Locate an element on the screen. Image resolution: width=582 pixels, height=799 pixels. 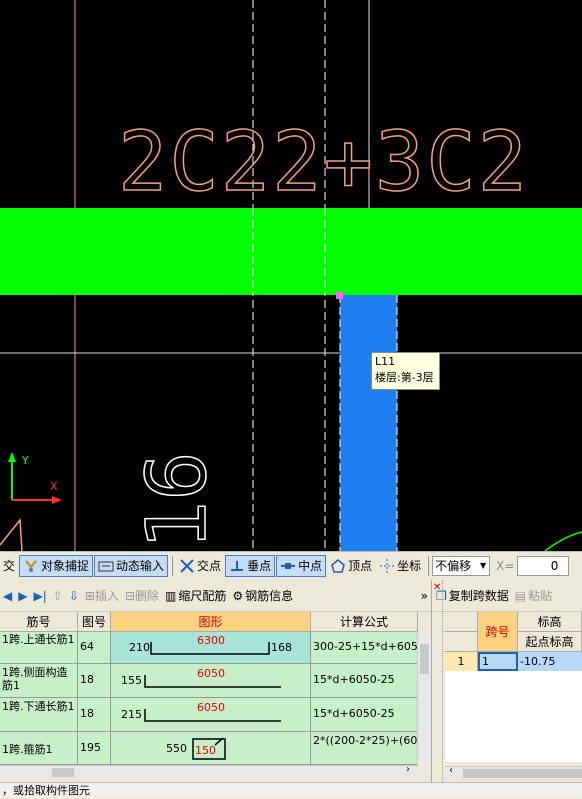
offset-select: 不偏移 ▼ is located at coordinates (461, 565).